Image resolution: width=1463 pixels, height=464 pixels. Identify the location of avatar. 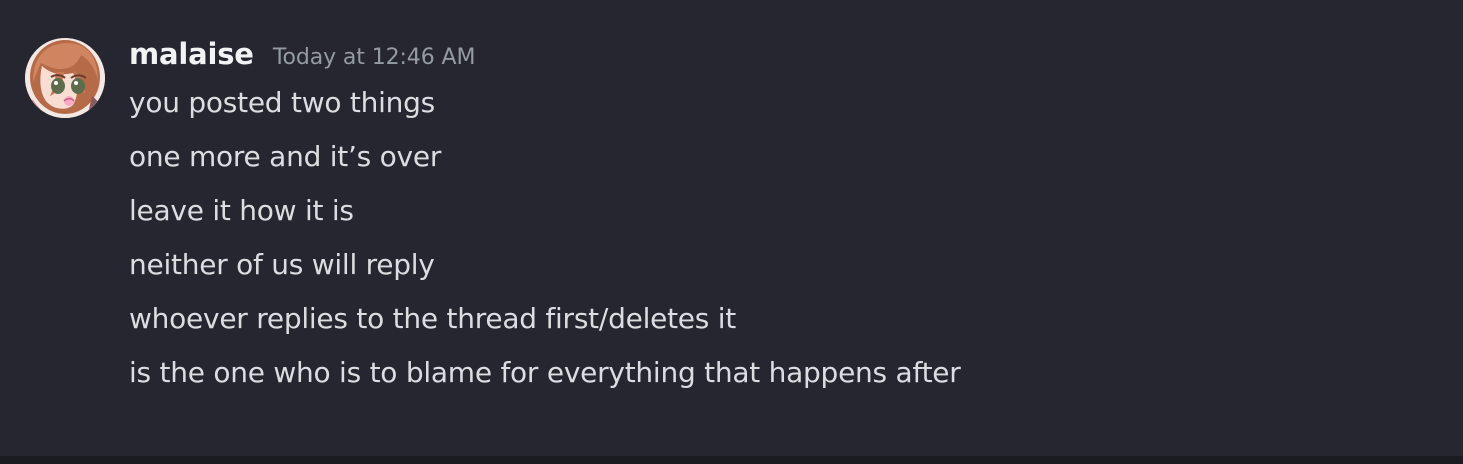
(65, 78).